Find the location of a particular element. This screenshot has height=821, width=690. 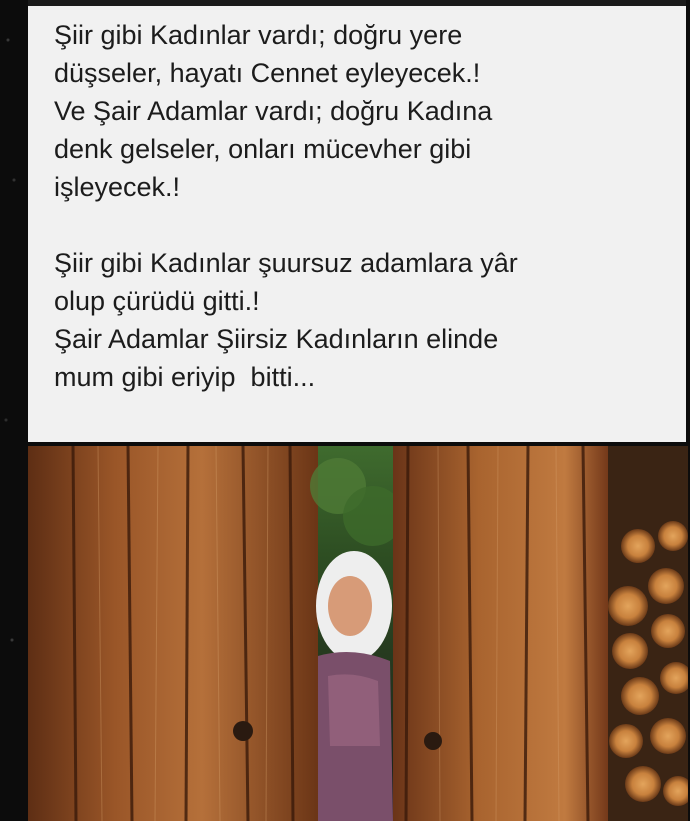

right-gate-panel is located at coordinates (500, 633).